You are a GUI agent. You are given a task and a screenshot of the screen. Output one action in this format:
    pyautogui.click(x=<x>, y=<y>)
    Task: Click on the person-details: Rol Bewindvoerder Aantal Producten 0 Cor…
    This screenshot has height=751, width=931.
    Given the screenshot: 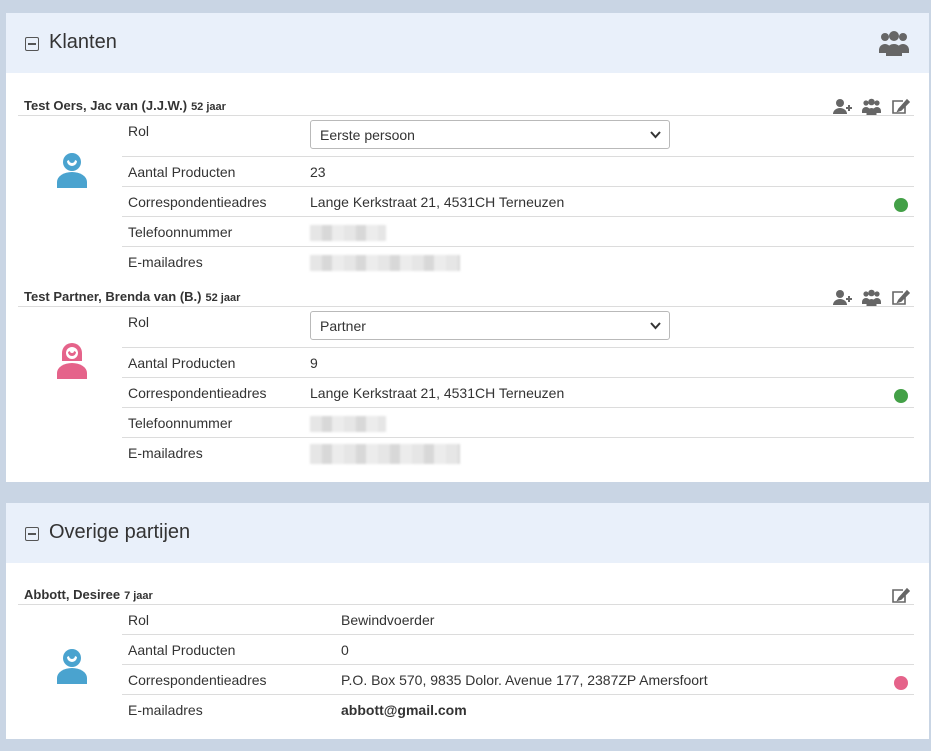 What is the action you would take?
    pyautogui.click(x=518, y=665)
    